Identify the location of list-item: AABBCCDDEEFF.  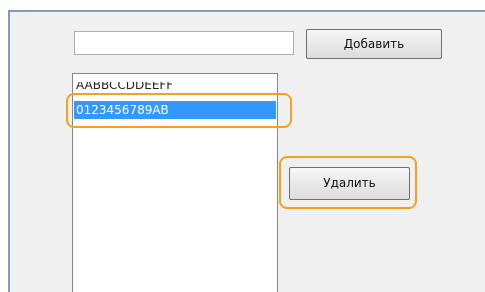
(175, 88).